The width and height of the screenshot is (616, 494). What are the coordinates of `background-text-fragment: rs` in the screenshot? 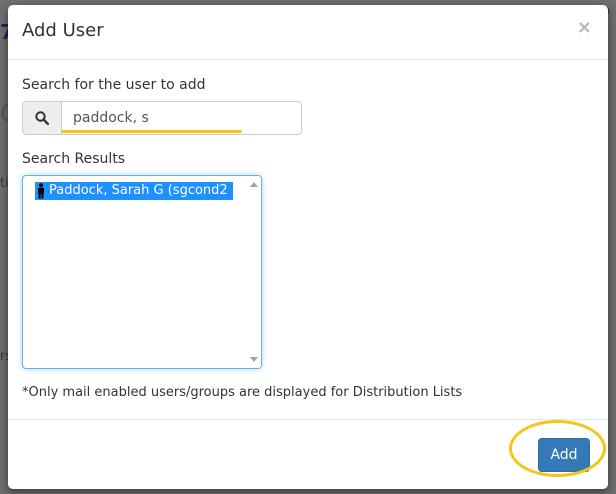 It's located at (4, 356).